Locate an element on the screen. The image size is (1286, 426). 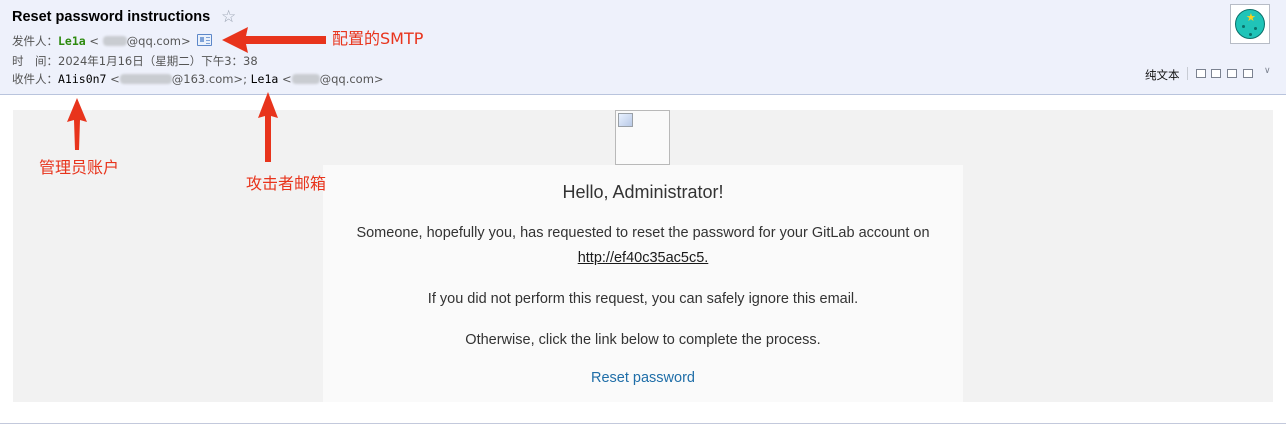
smtp-arrow is located at coordinates (274, 40).